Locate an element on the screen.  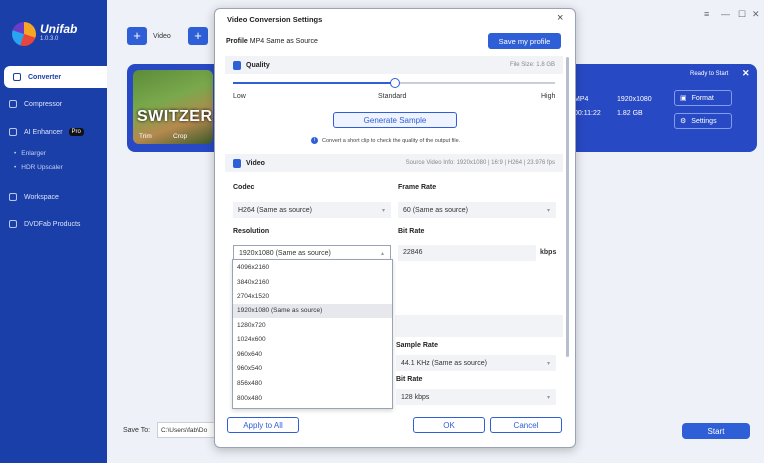
save-to-label: Save To: is located at coordinates (137, 430).